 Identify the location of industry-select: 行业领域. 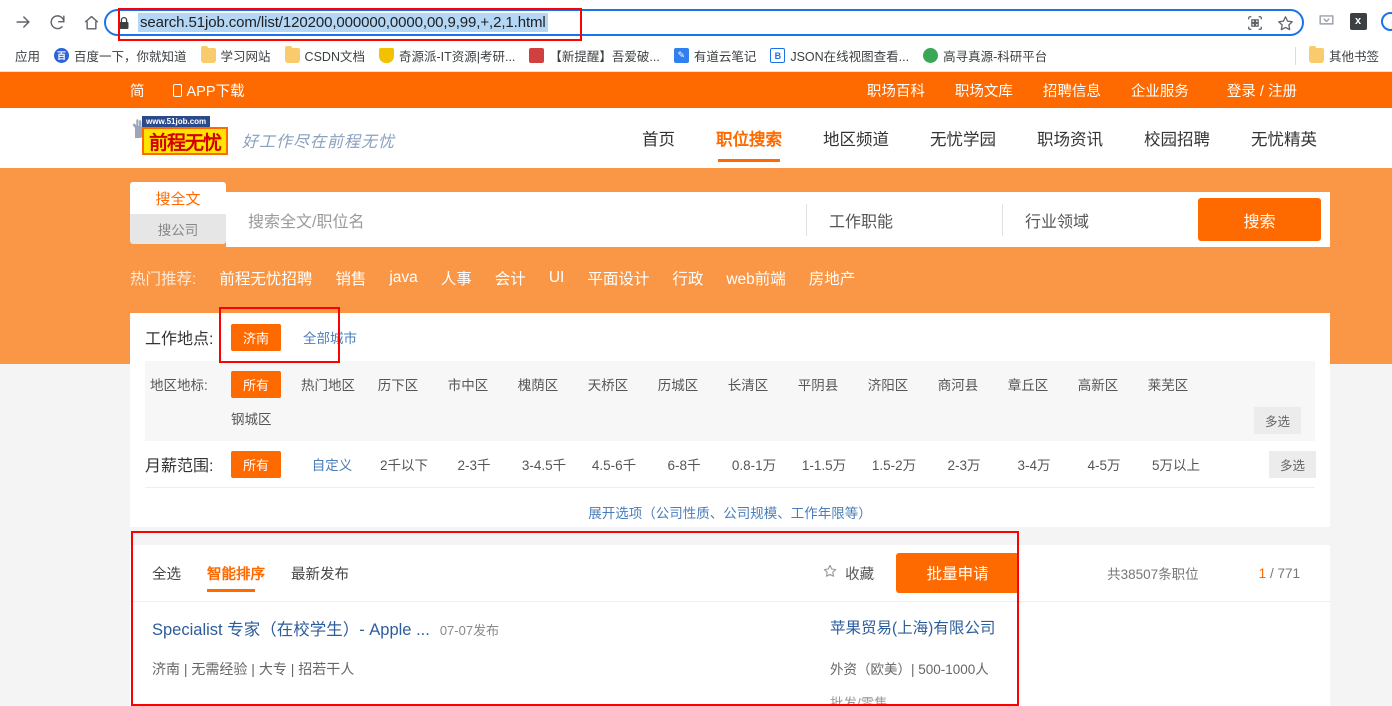
(1100, 219).